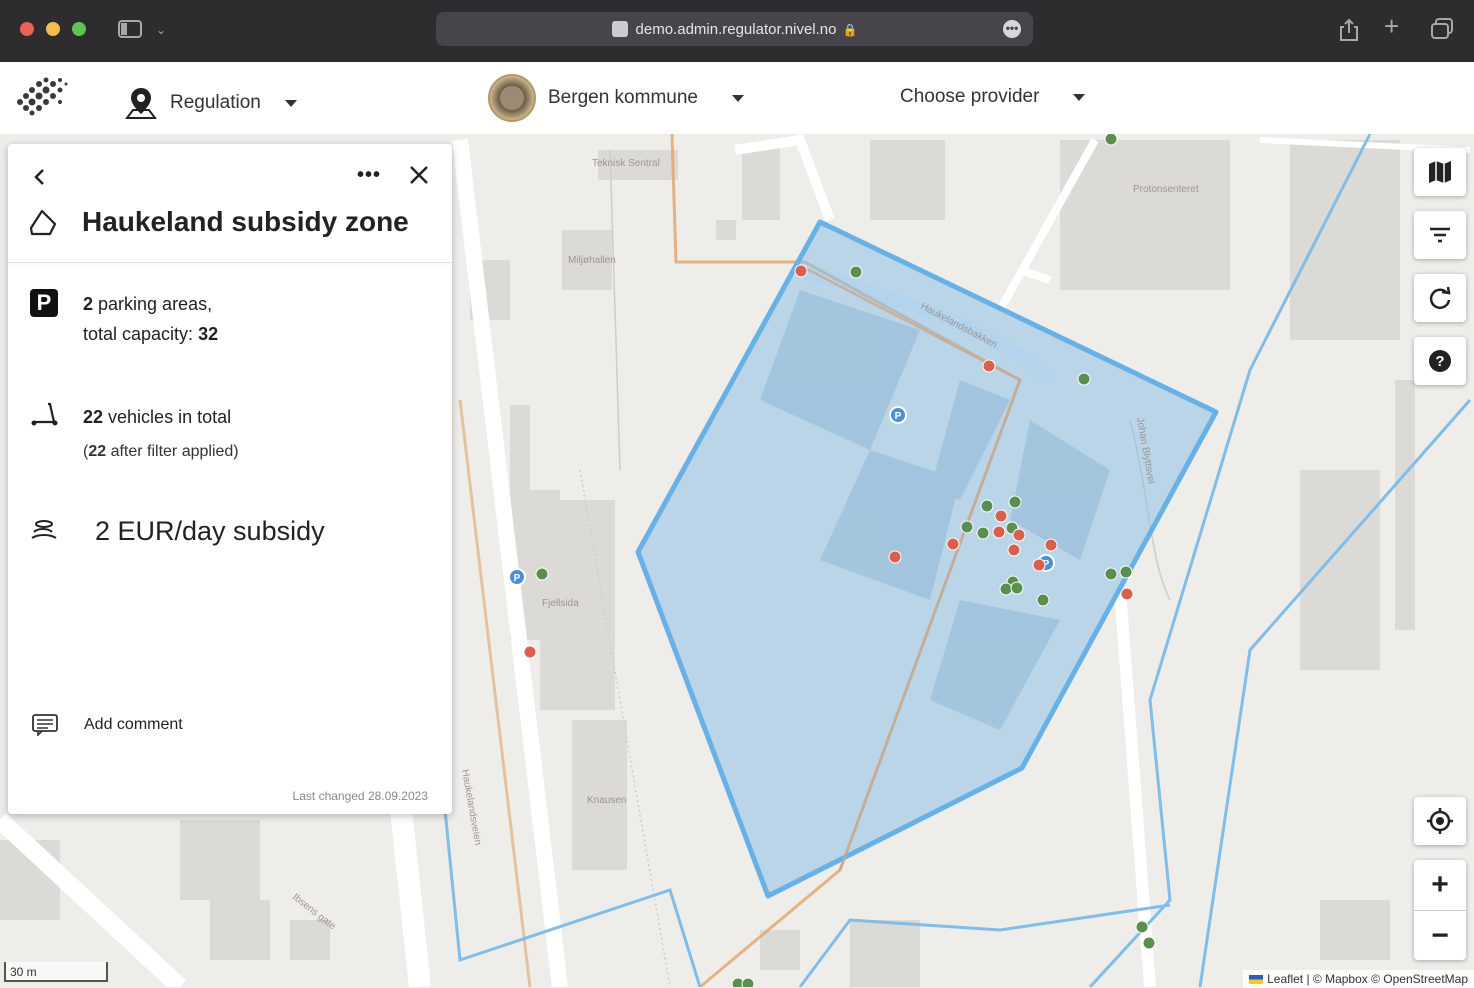 The width and height of the screenshot is (1474, 988). Describe the element at coordinates (245, 221) in the screenshot. I see `panel-title: Haukeland subsidy zone` at that location.